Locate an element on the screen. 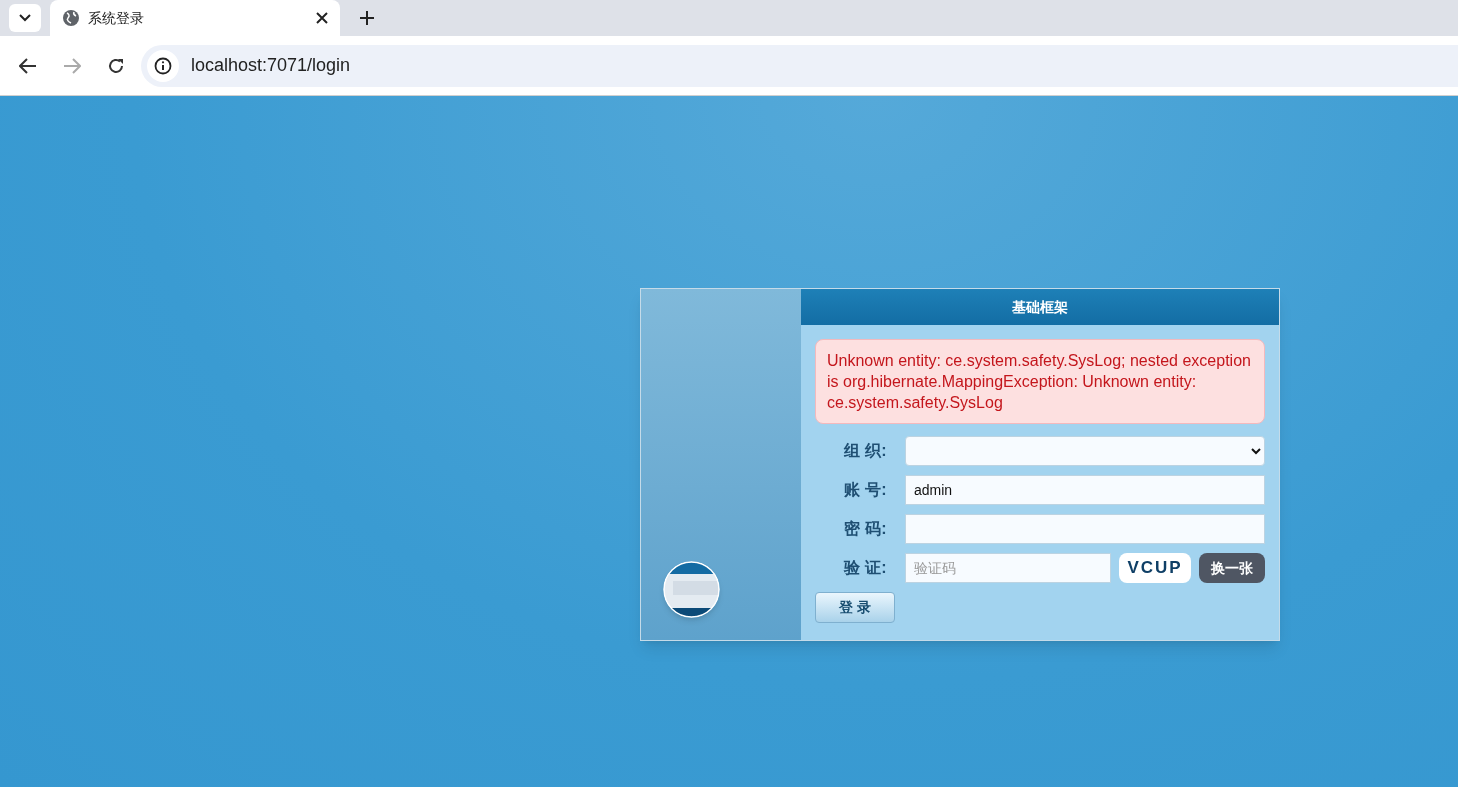  tab-list-button is located at coordinates (25, 18).